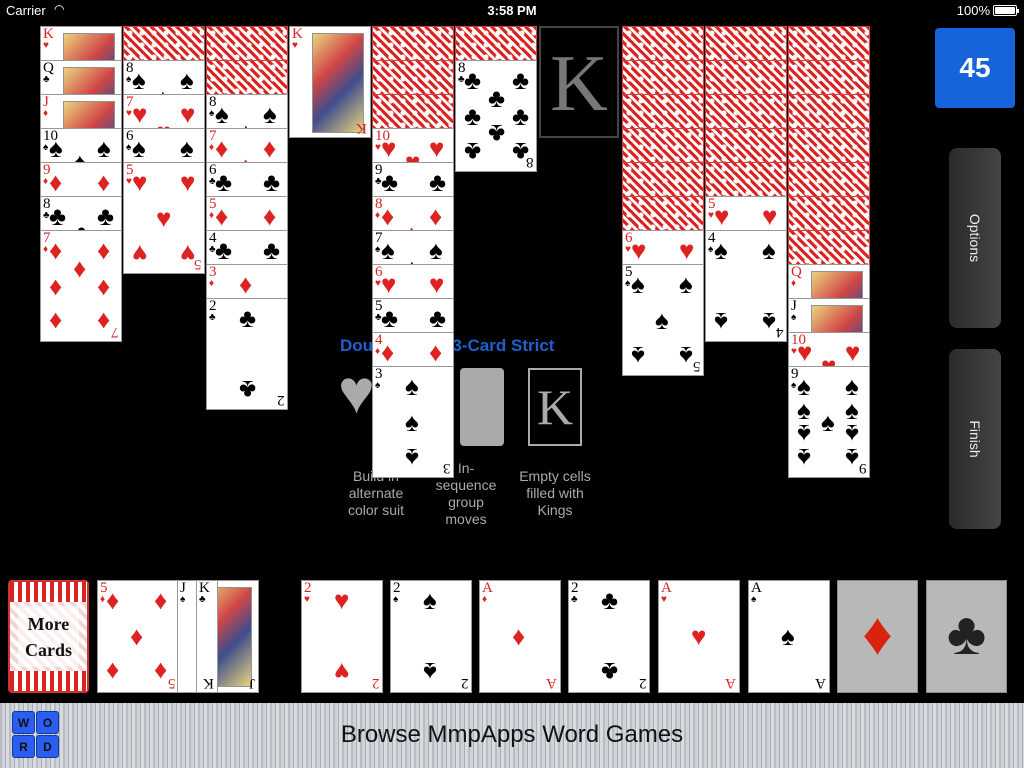 The height and width of the screenshot is (768, 1024). What do you see at coordinates (46, 79) in the screenshot?
I see `card-suit: ♣` at bounding box center [46, 79].